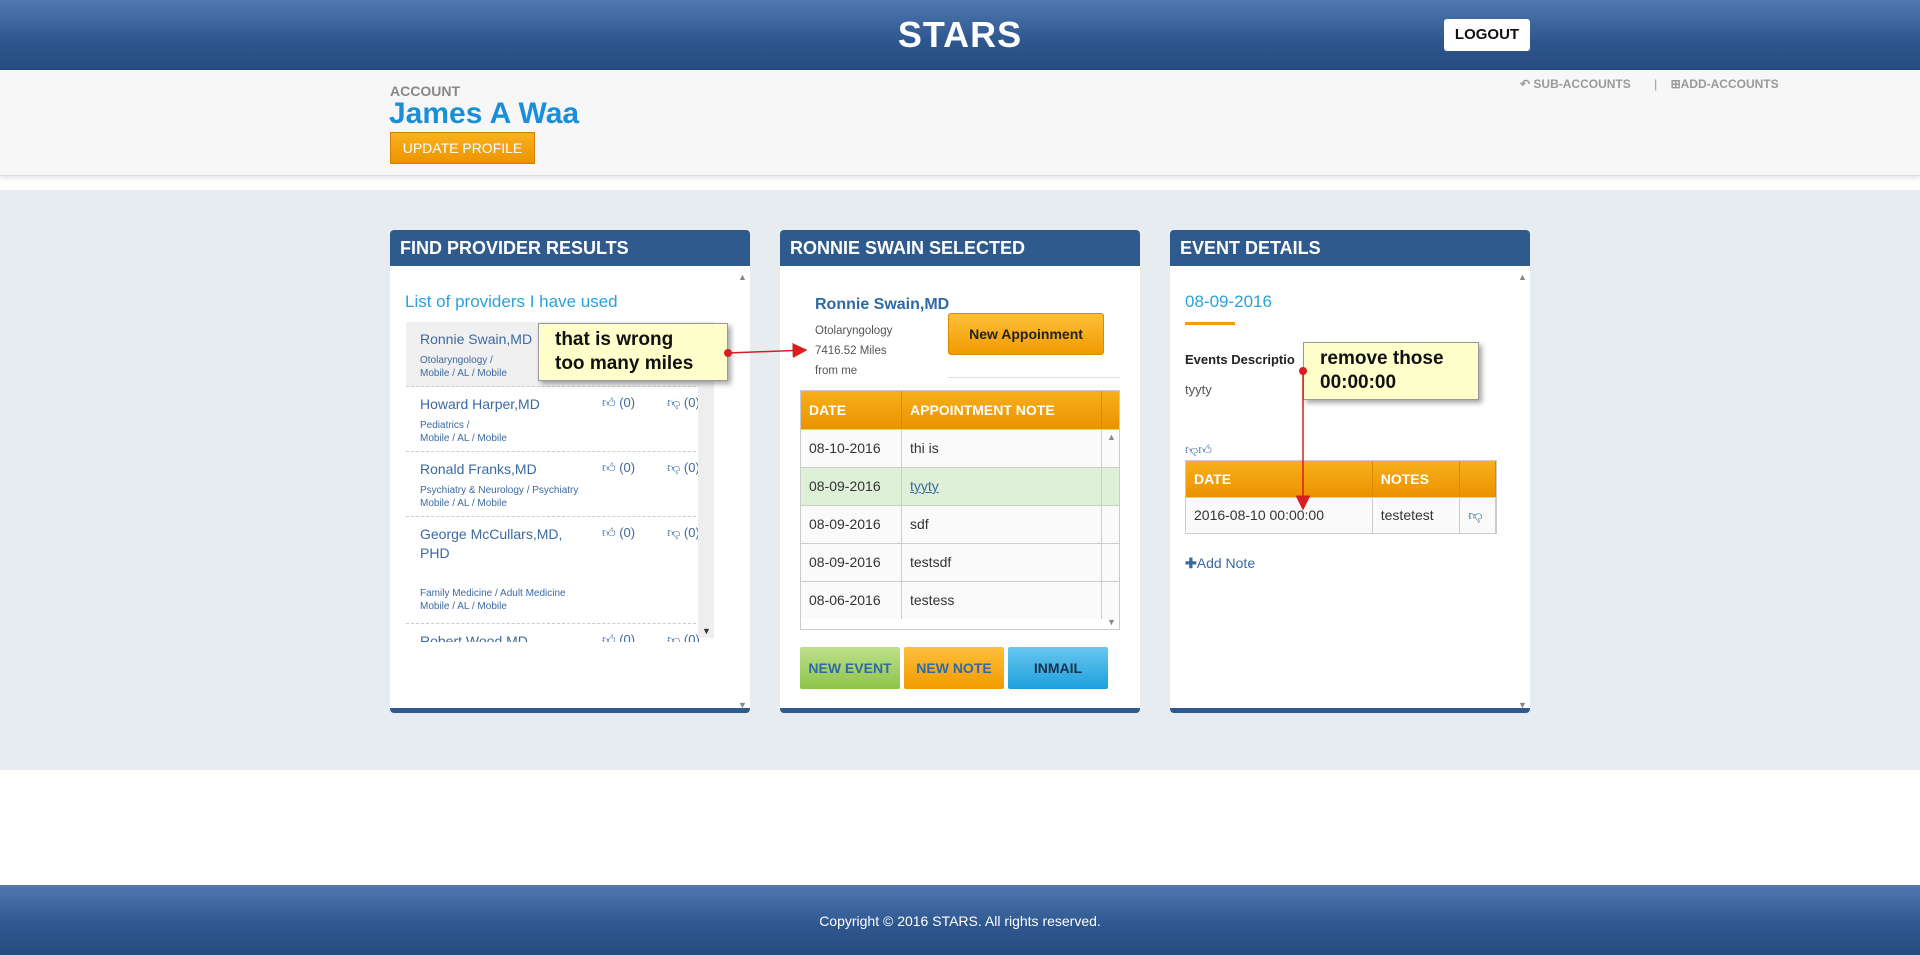 This screenshot has width=1920, height=955. I want to click on sub-accounts-link: ↶ SUB-ACCOUNTS, so click(1575, 84).